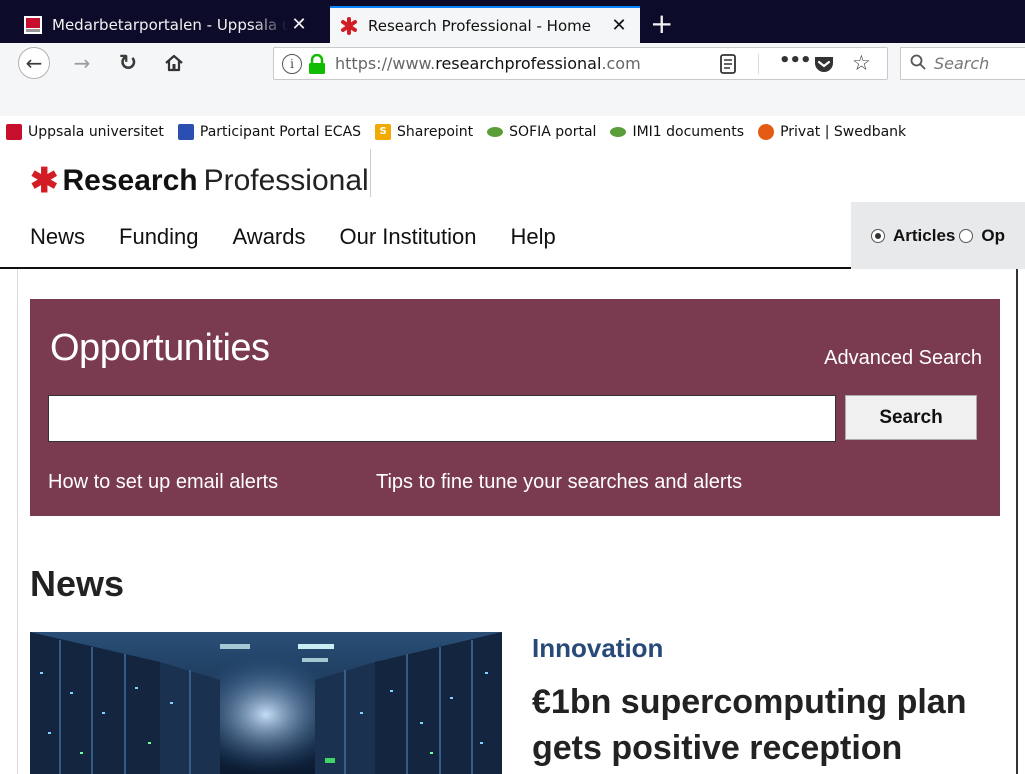  Describe the element at coordinates (532, 237) in the screenshot. I see `nav-help: Help` at that location.